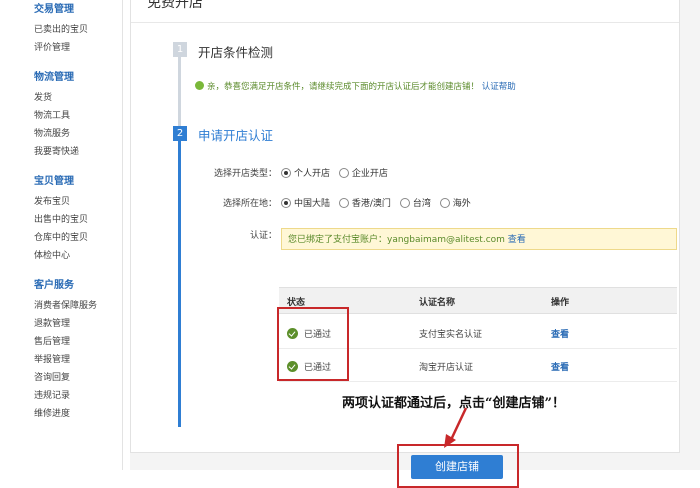 This screenshot has height=488, width=700. Describe the element at coordinates (54, 75) in the screenshot. I see `sidebar-group-logistics: 物流管理` at that location.